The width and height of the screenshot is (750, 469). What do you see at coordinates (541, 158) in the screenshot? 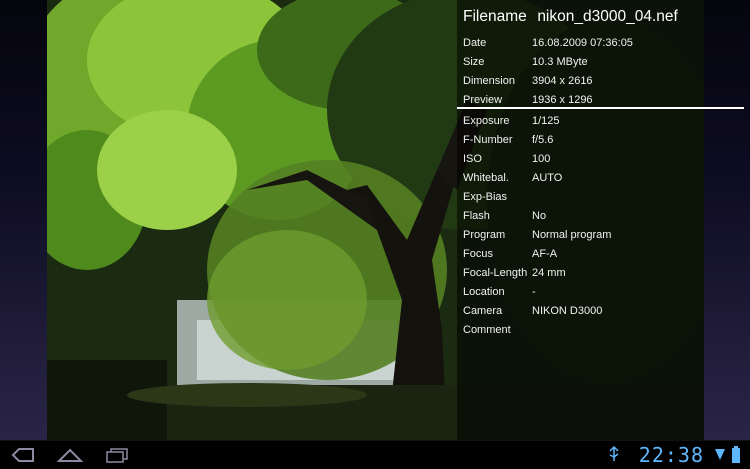
I see `exif-value: 100` at bounding box center [541, 158].